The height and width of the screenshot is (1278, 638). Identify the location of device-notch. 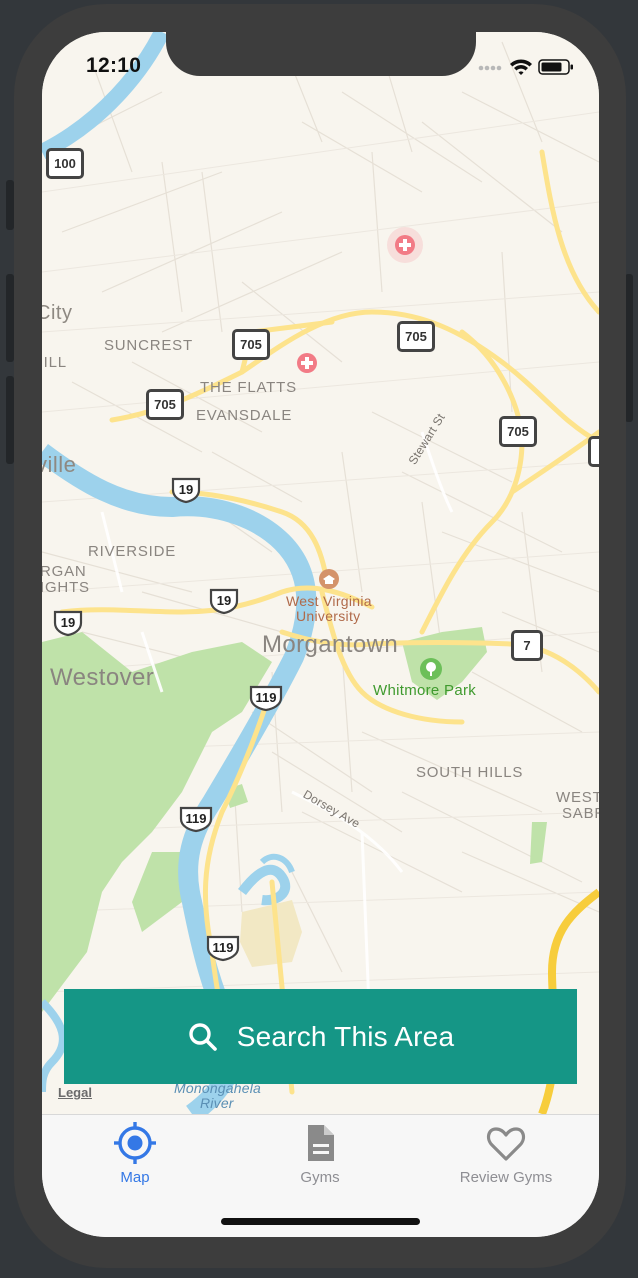
(321, 54).